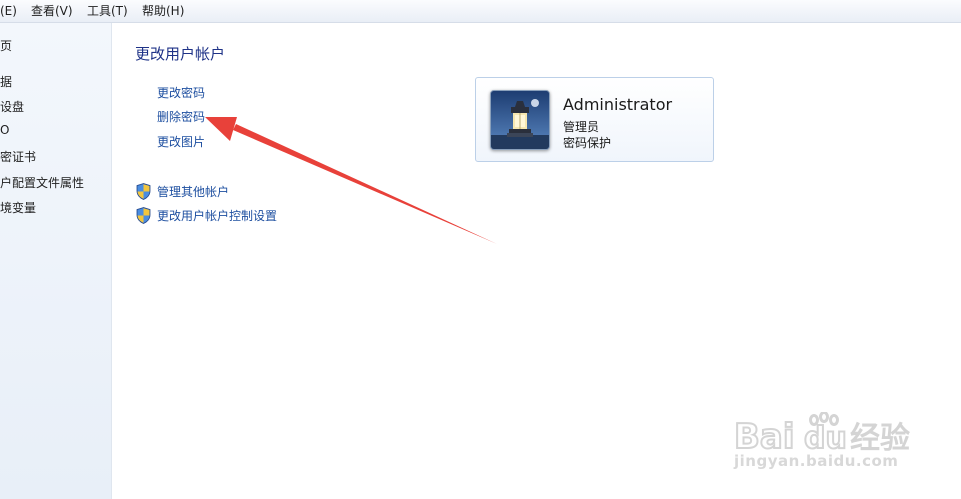 The width and height of the screenshot is (961, 499). What do you see at coordinates (6, 45) in the screenshot?
I see `left-item-home: 页` at bounding box center [6, 45].